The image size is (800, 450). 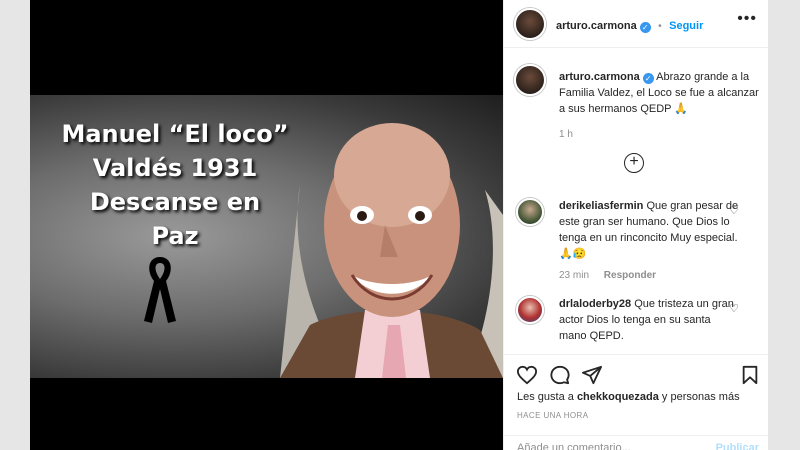 What do you see at coordinates (636, 442) in the screenshot?
I see `add-comment-bar: Añade un comentario... Publicar` at bounding box center [636, 442].